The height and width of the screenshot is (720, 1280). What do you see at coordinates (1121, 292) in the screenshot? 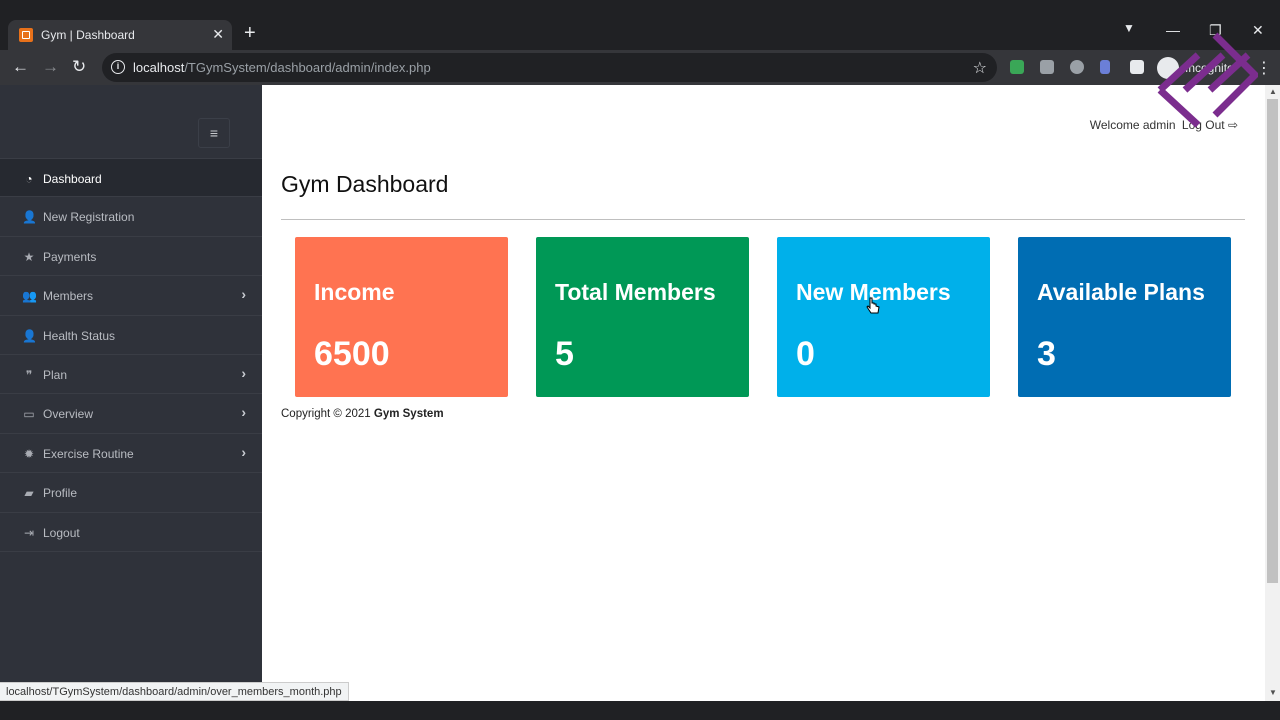
I see `card-title: Available Plans` at bounding box center [1121, 292].